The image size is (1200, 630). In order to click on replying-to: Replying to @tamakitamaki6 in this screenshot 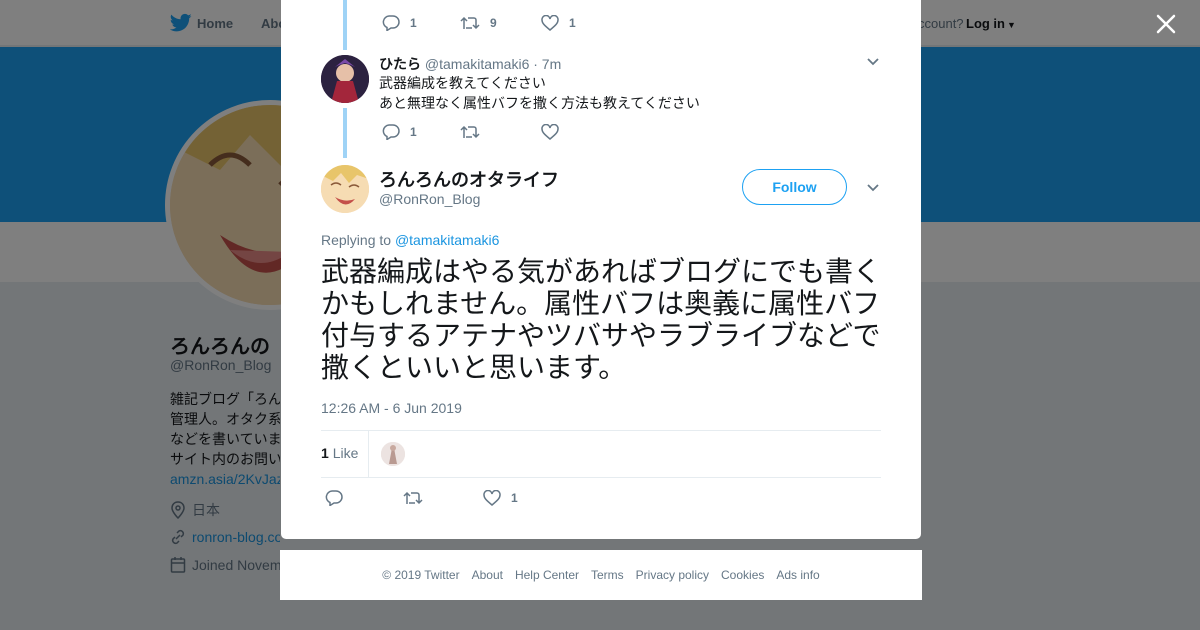, I will do `click(410, 240)`.